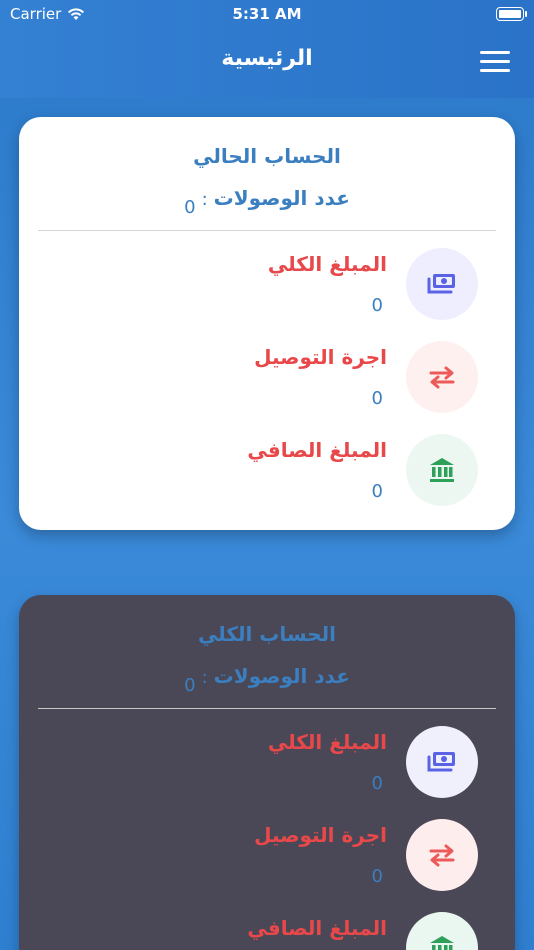  I want to click on net-amount-value: 0, so click(377, 491).